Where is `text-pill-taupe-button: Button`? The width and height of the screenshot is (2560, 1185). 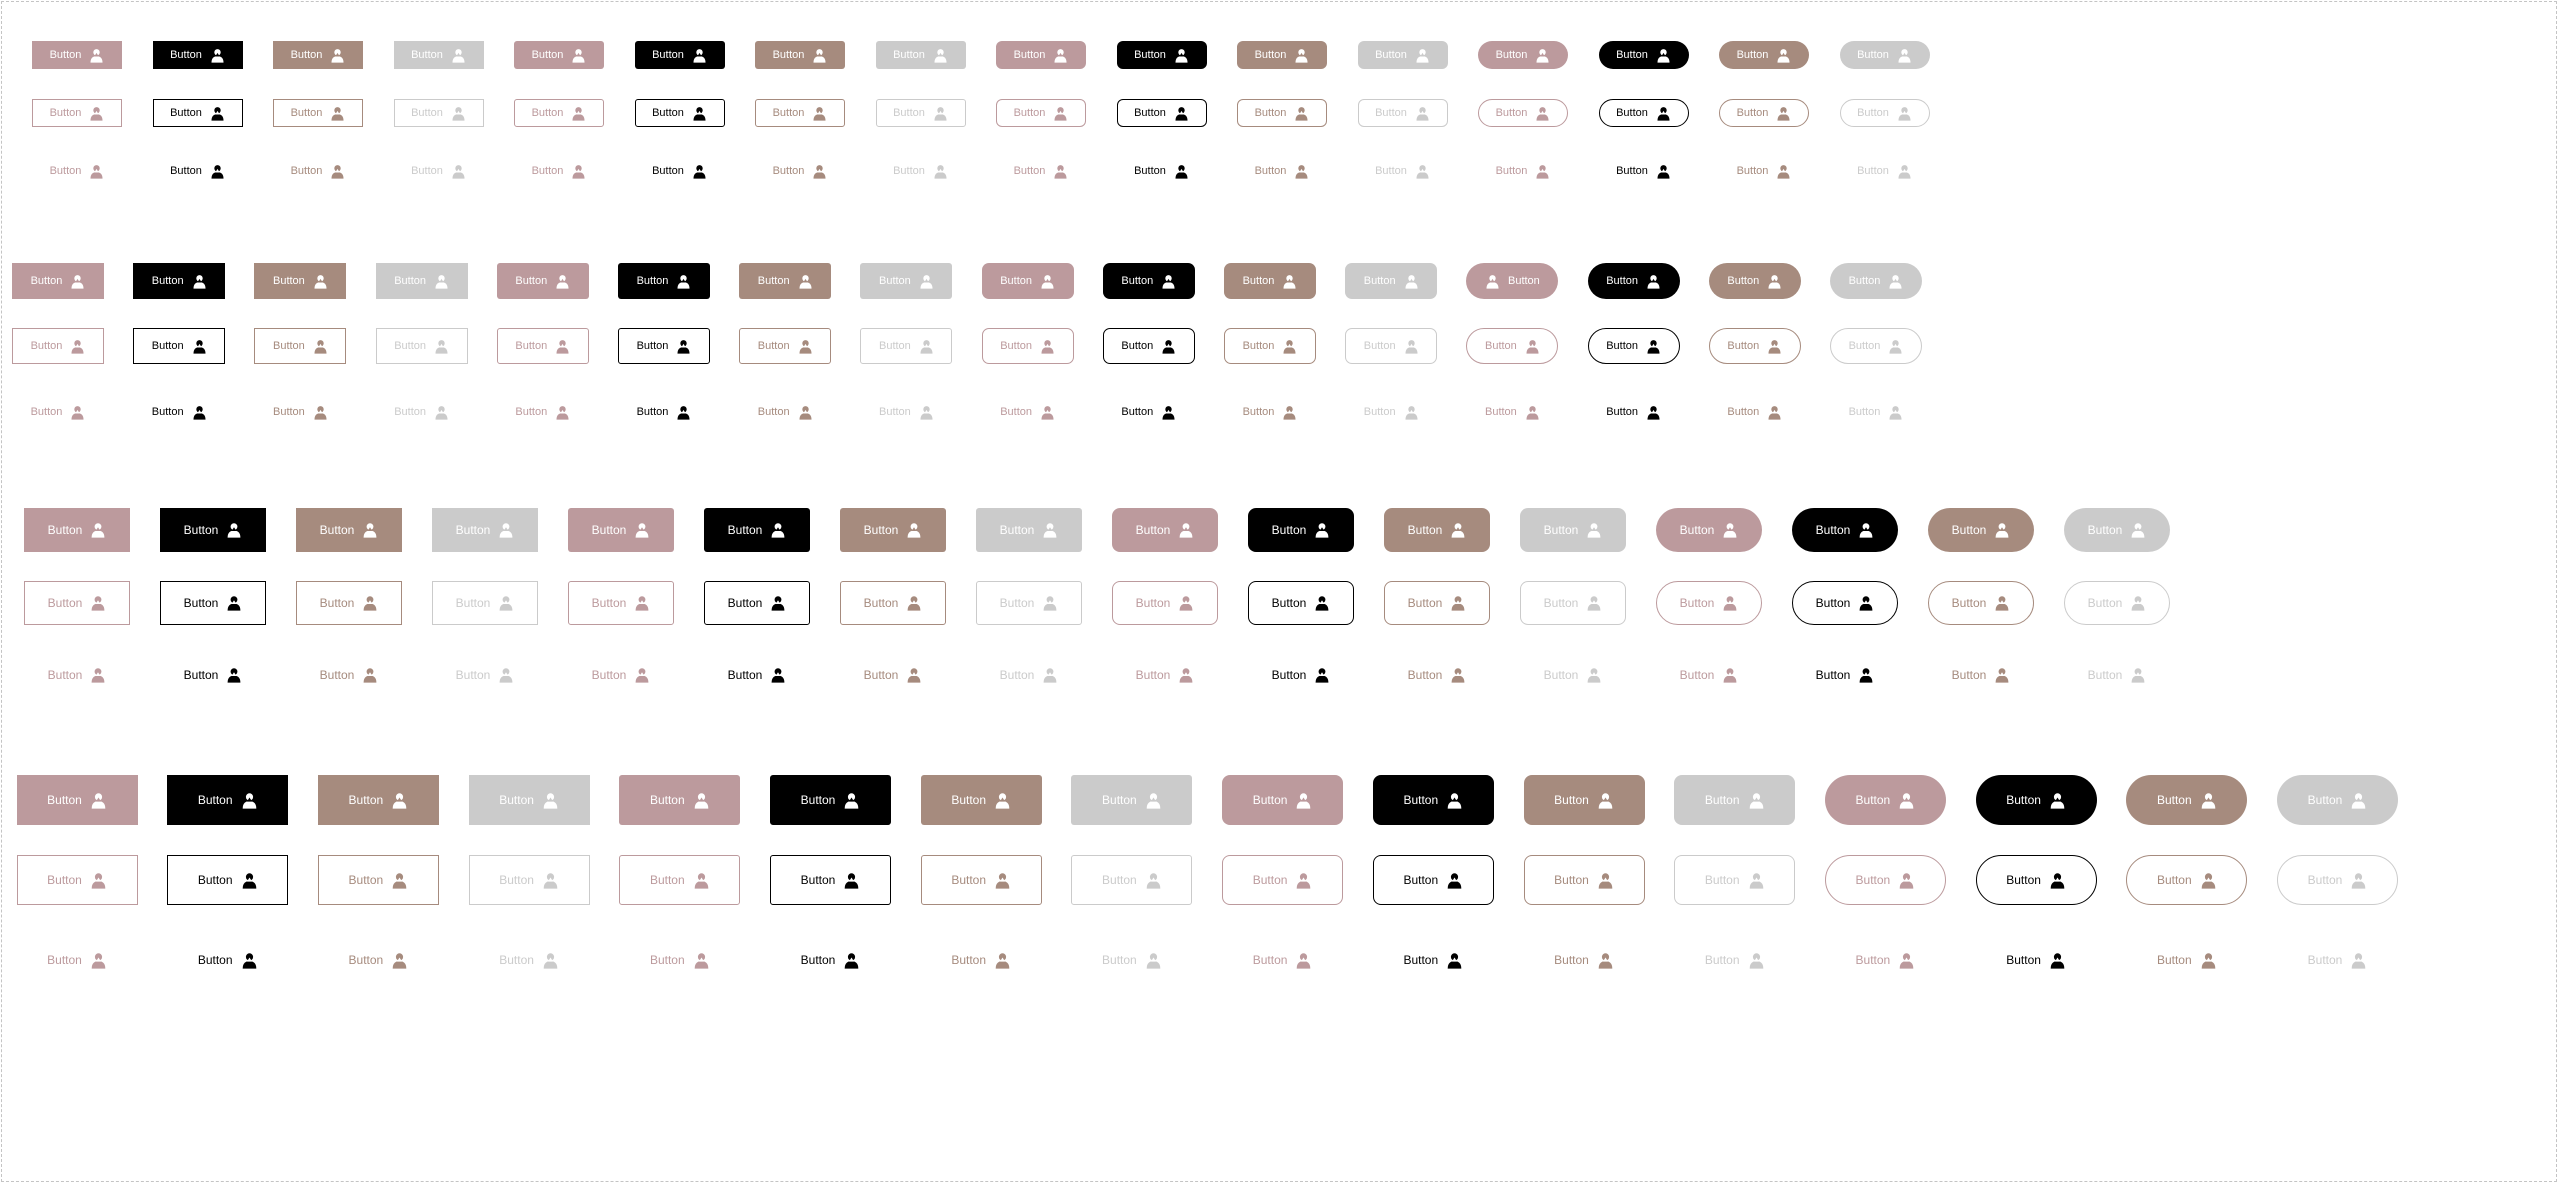 text-pill-taupe-button: Button is located at coordinates (1981, 675).